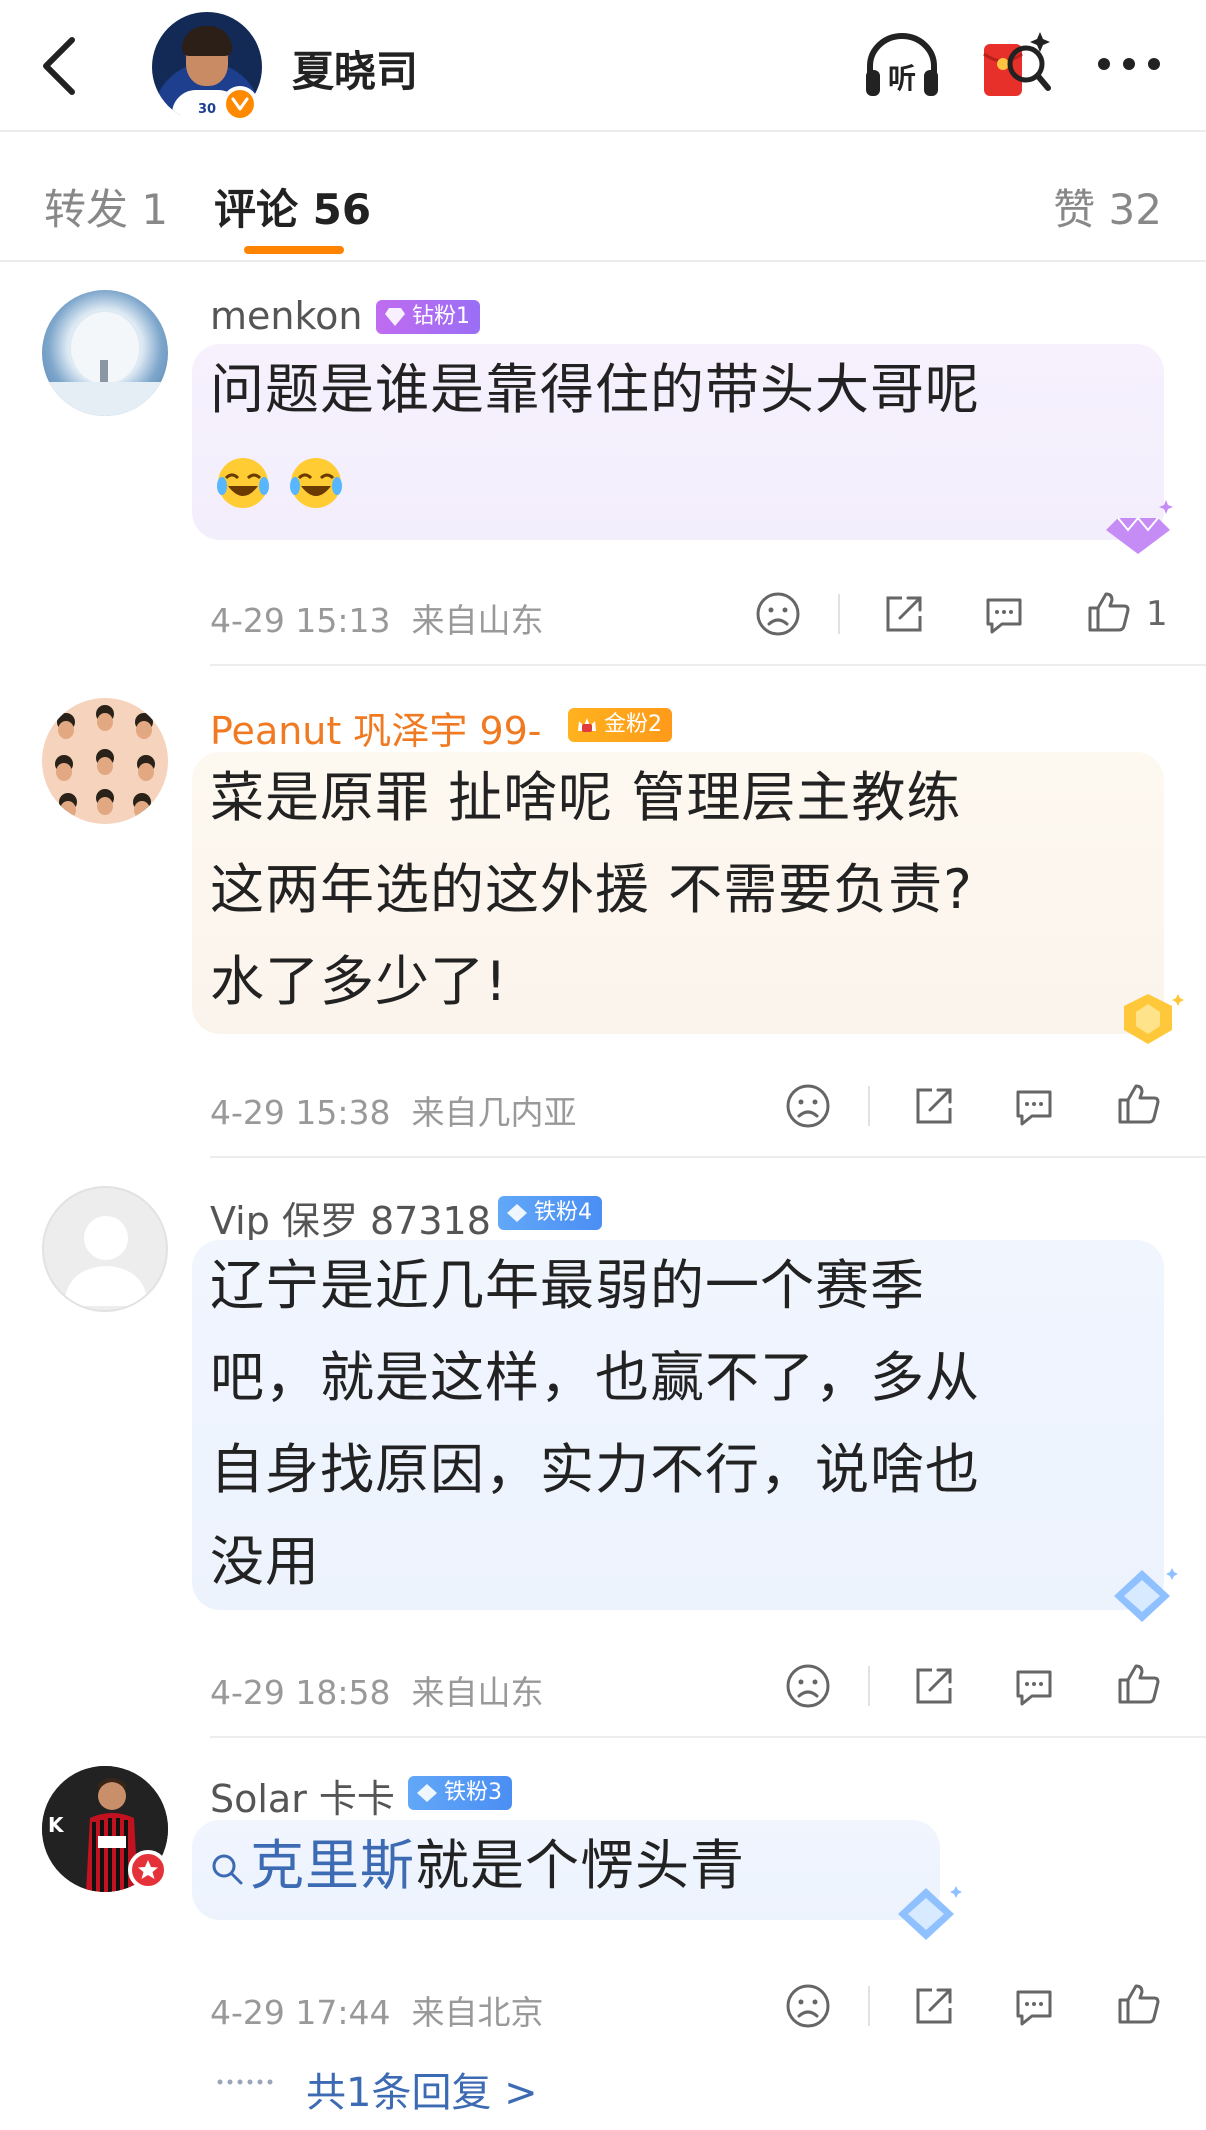  What do you see at coordinates (300, 620) in the screenshot?
I see `comment-timestamp: 4-29 15:13` at bounding box center [300, 620].